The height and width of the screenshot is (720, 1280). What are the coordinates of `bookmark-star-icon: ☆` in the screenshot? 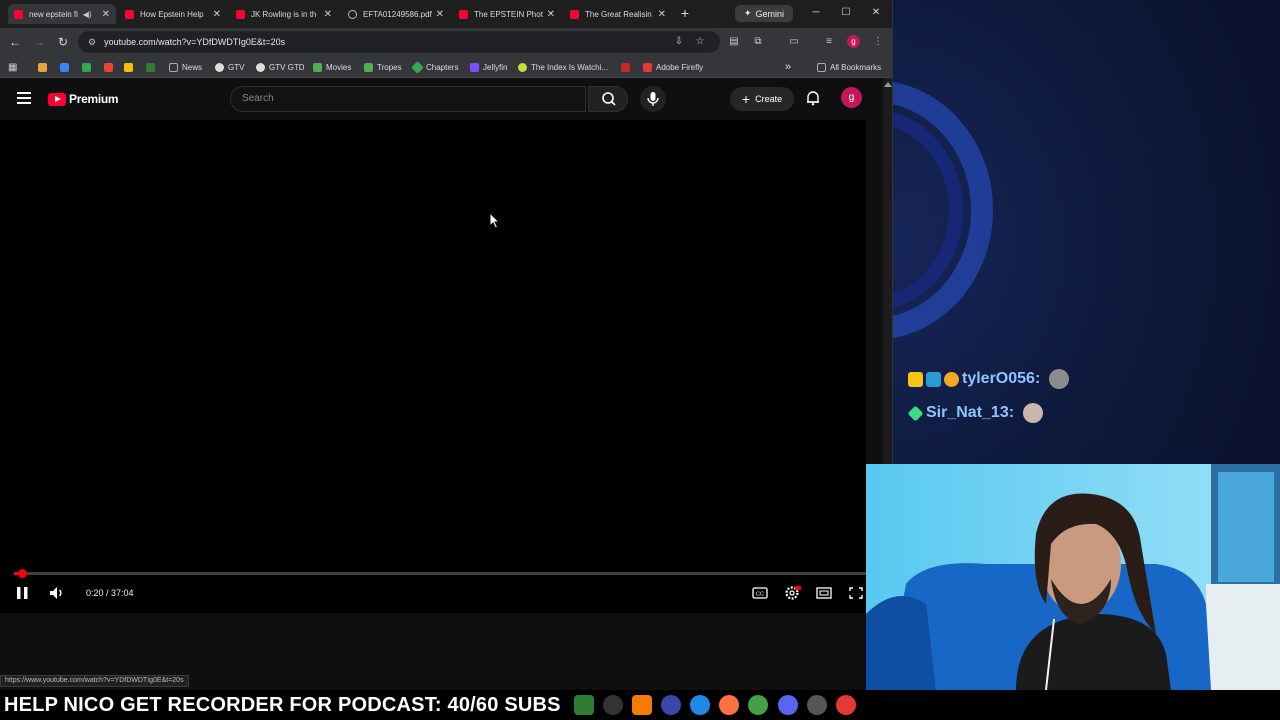 It's located at (700, 42).